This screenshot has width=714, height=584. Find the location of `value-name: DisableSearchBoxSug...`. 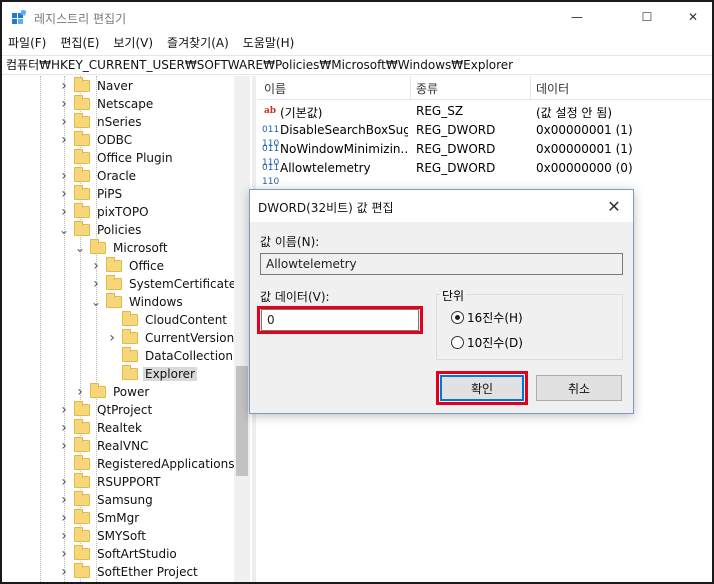

value-name: DisableSearchBoxSug... is located at coordinates (344, 130).